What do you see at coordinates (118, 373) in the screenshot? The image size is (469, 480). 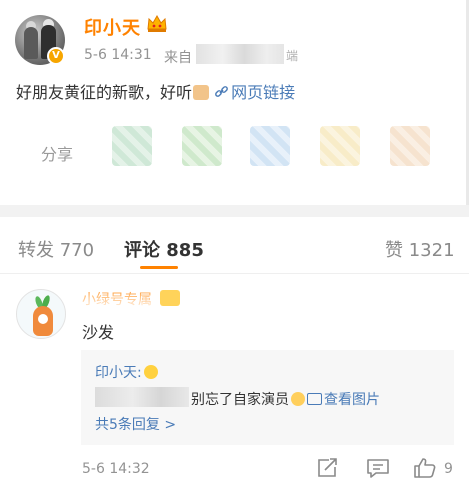 I see `reply-author-name: 印小天:` at bounding box center [118, 373].